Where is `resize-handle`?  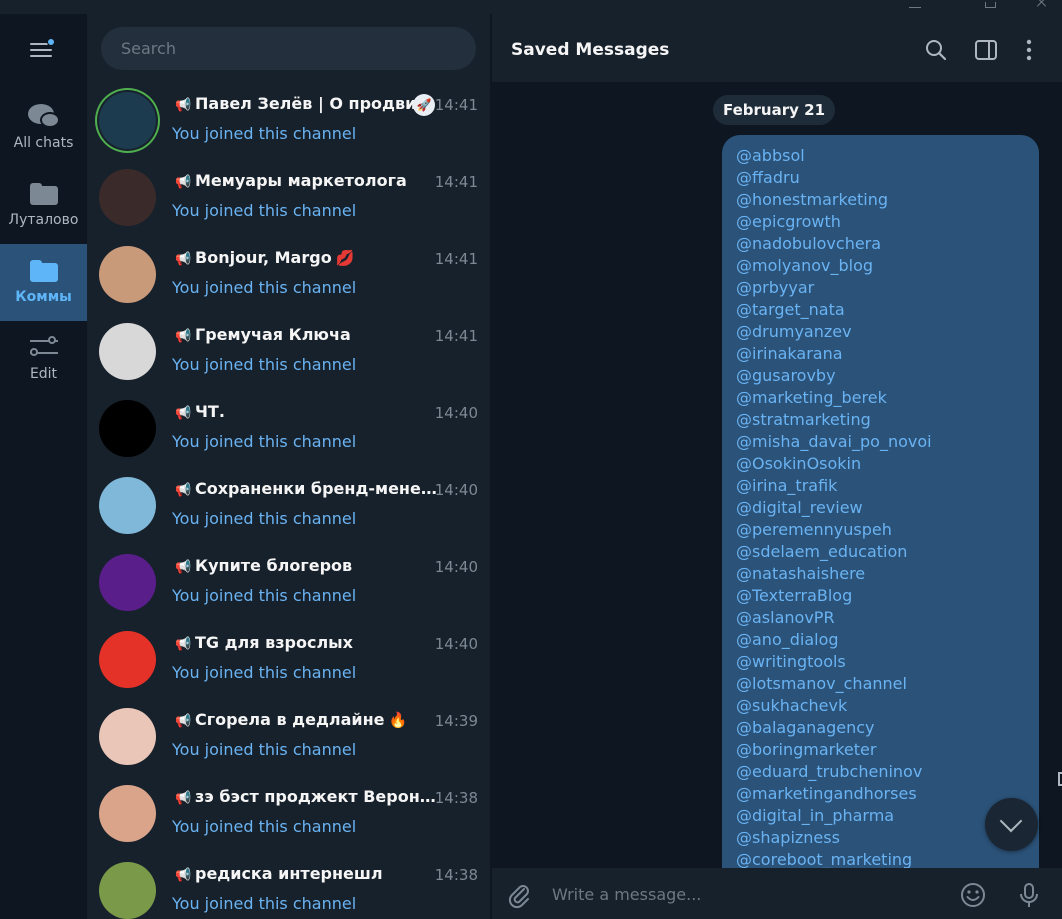
resize-handle is located at coordinates (1060, 779).